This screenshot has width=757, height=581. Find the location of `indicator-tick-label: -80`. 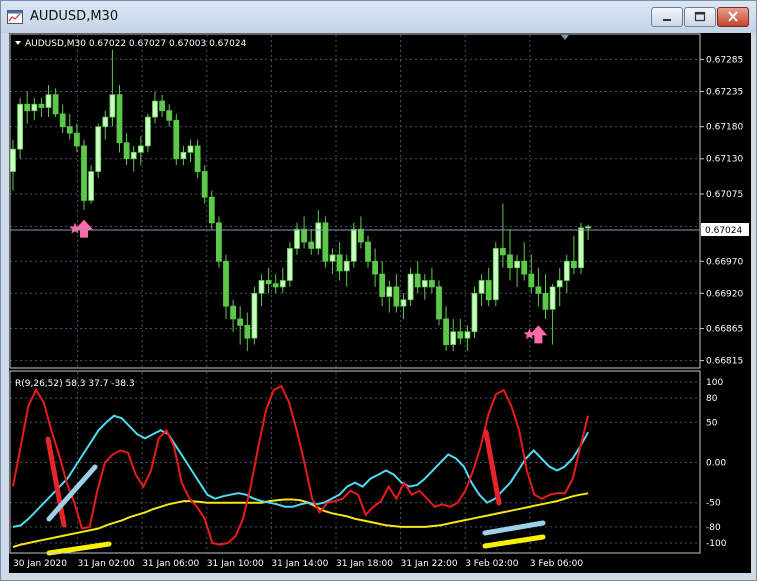

indicator-tick-label: -80 is located at coordinates (713, 528).